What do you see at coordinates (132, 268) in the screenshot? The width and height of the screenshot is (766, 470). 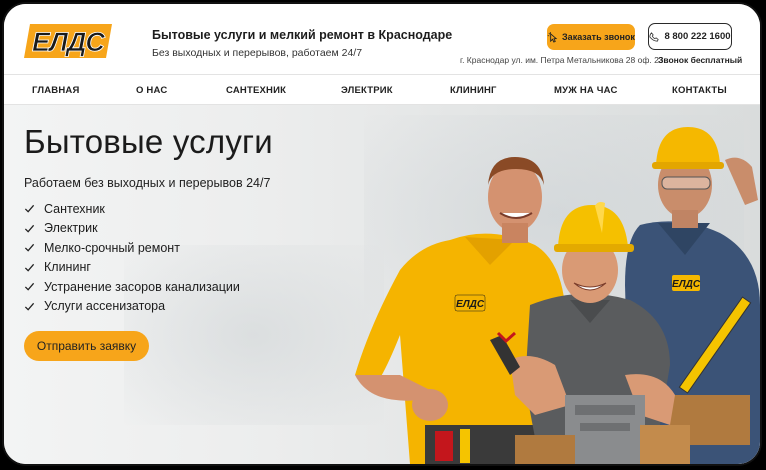 I see `list-item: Клининг` at bounding box center [132, 268].